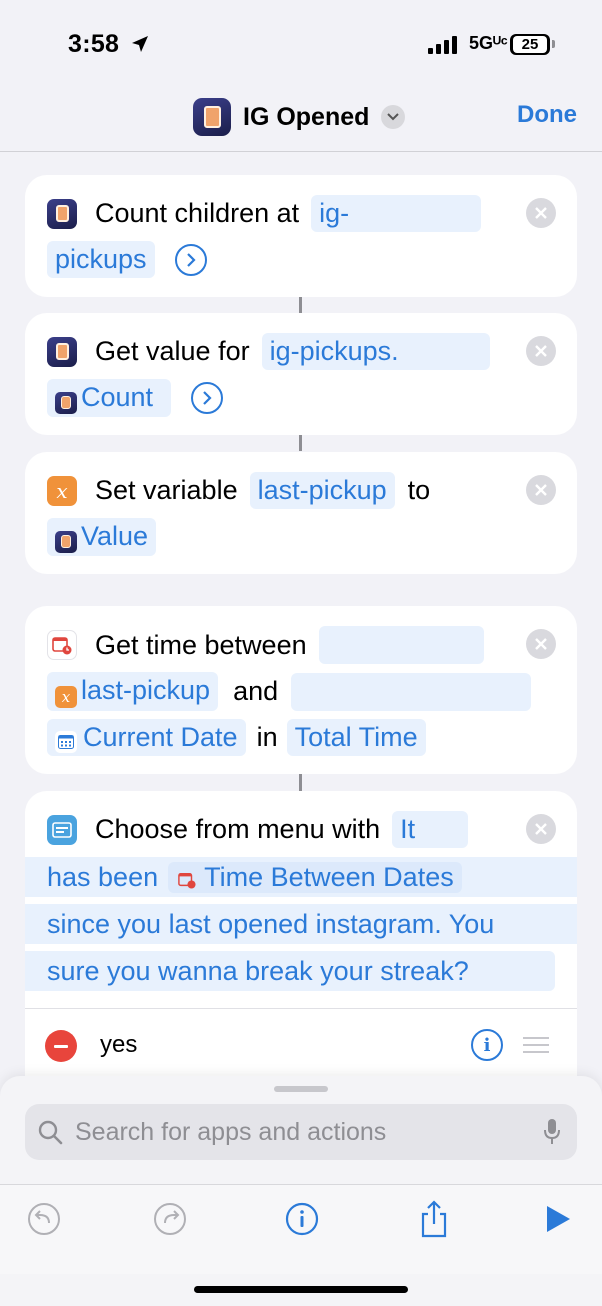 The image size is (602, 1306). What do you see at coordinates (295, 1132) in the screenshot?
I see `search-input` at bounding box center [295, 1132].